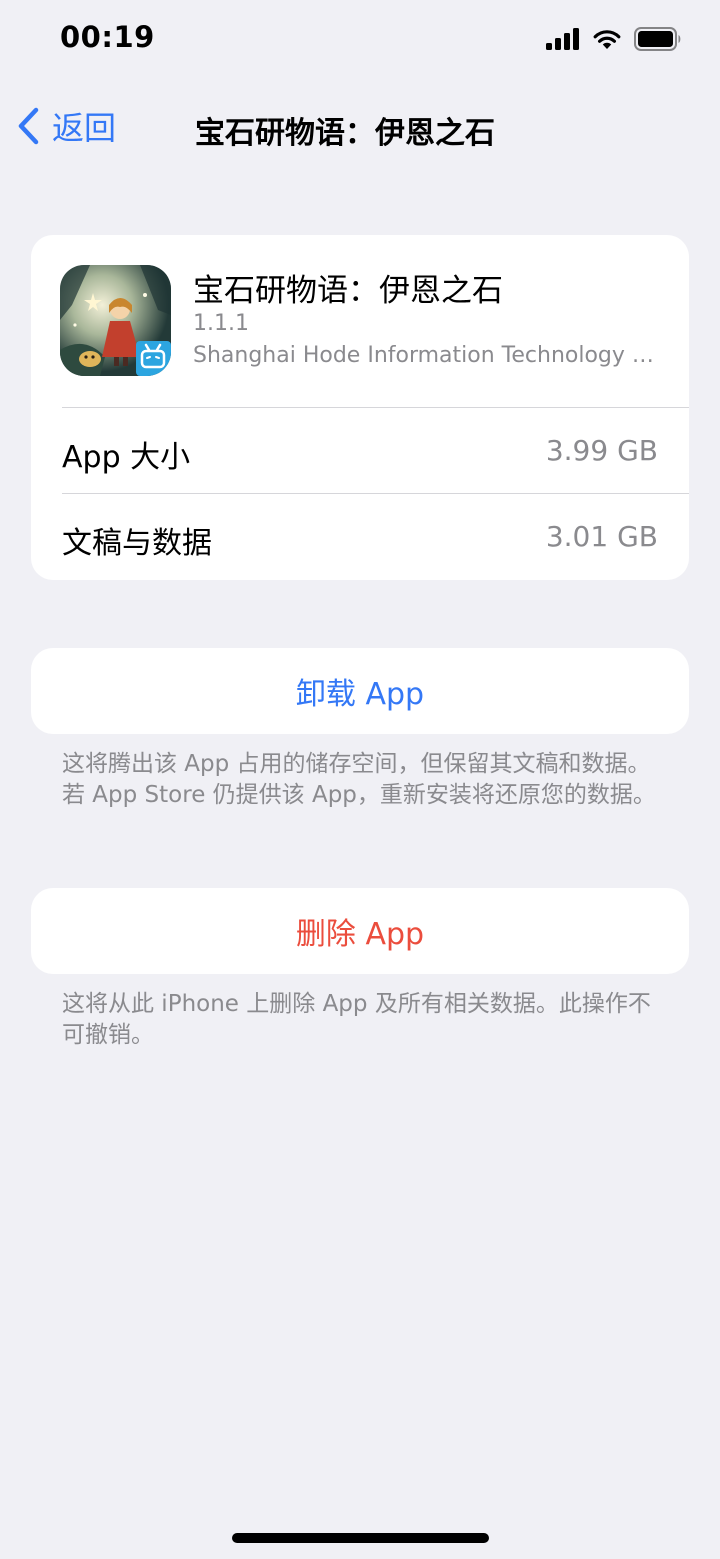  Describe the element at coordinates (84, 128) in the screenshot. I see `back-label: 返回` at that location.